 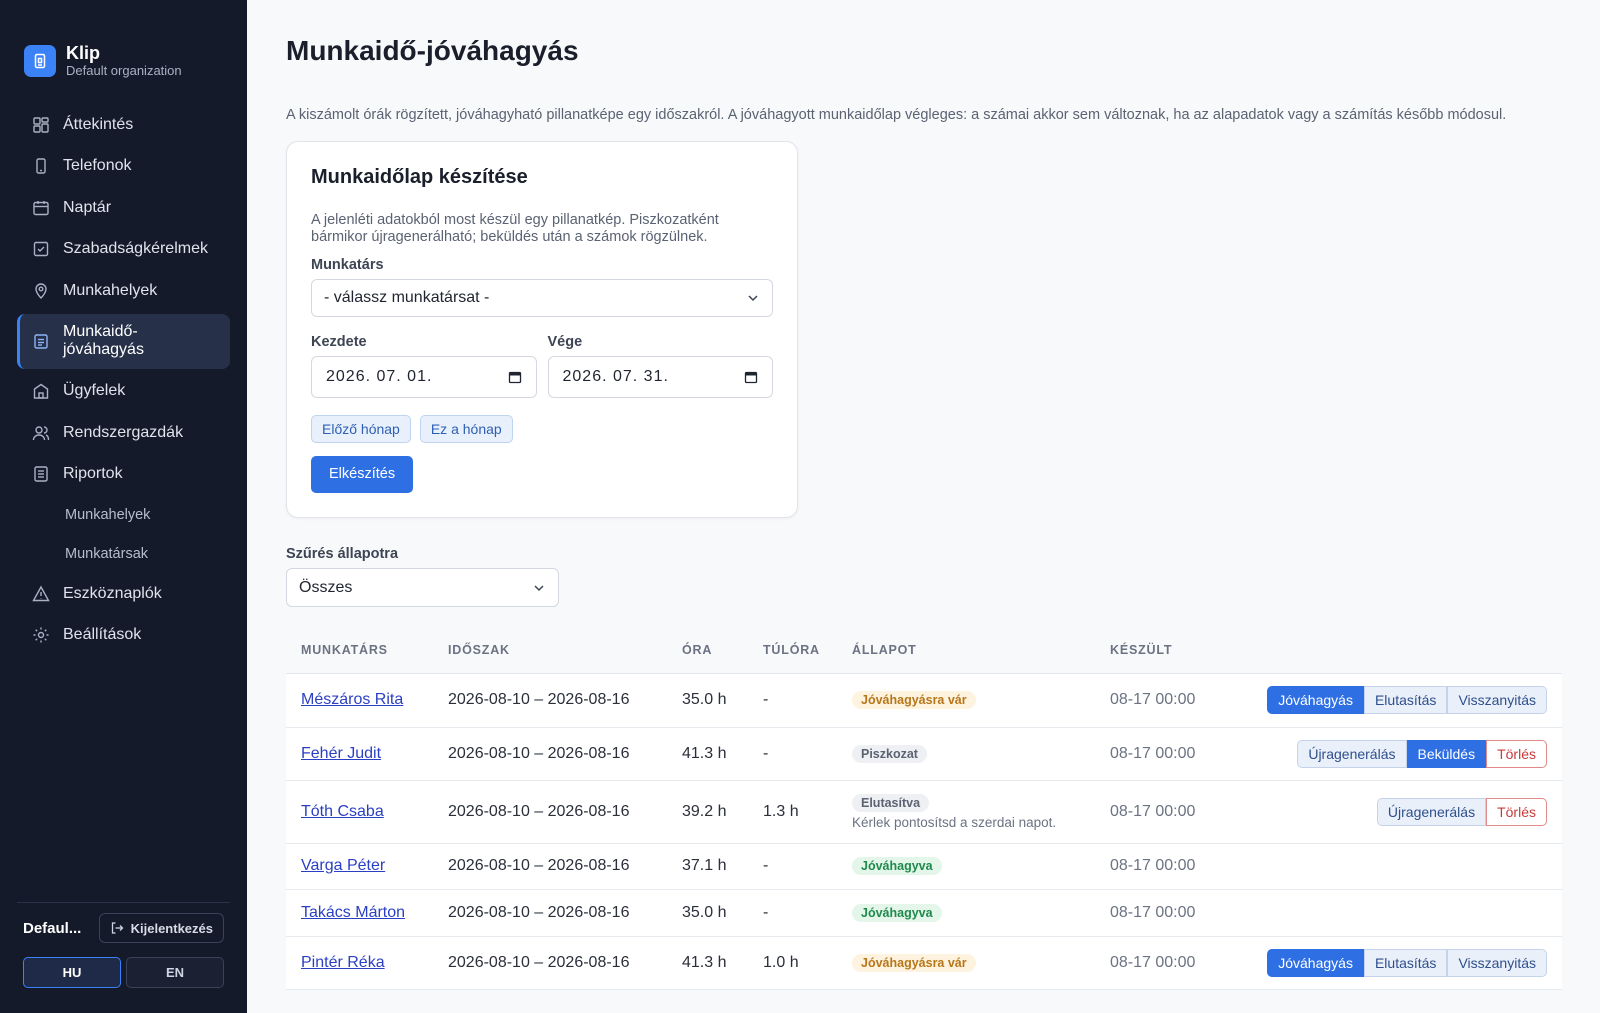 What do you see at coordinates (41, 391) in the screenshot?
I see `building-icon` at bounding box center [41, 391].